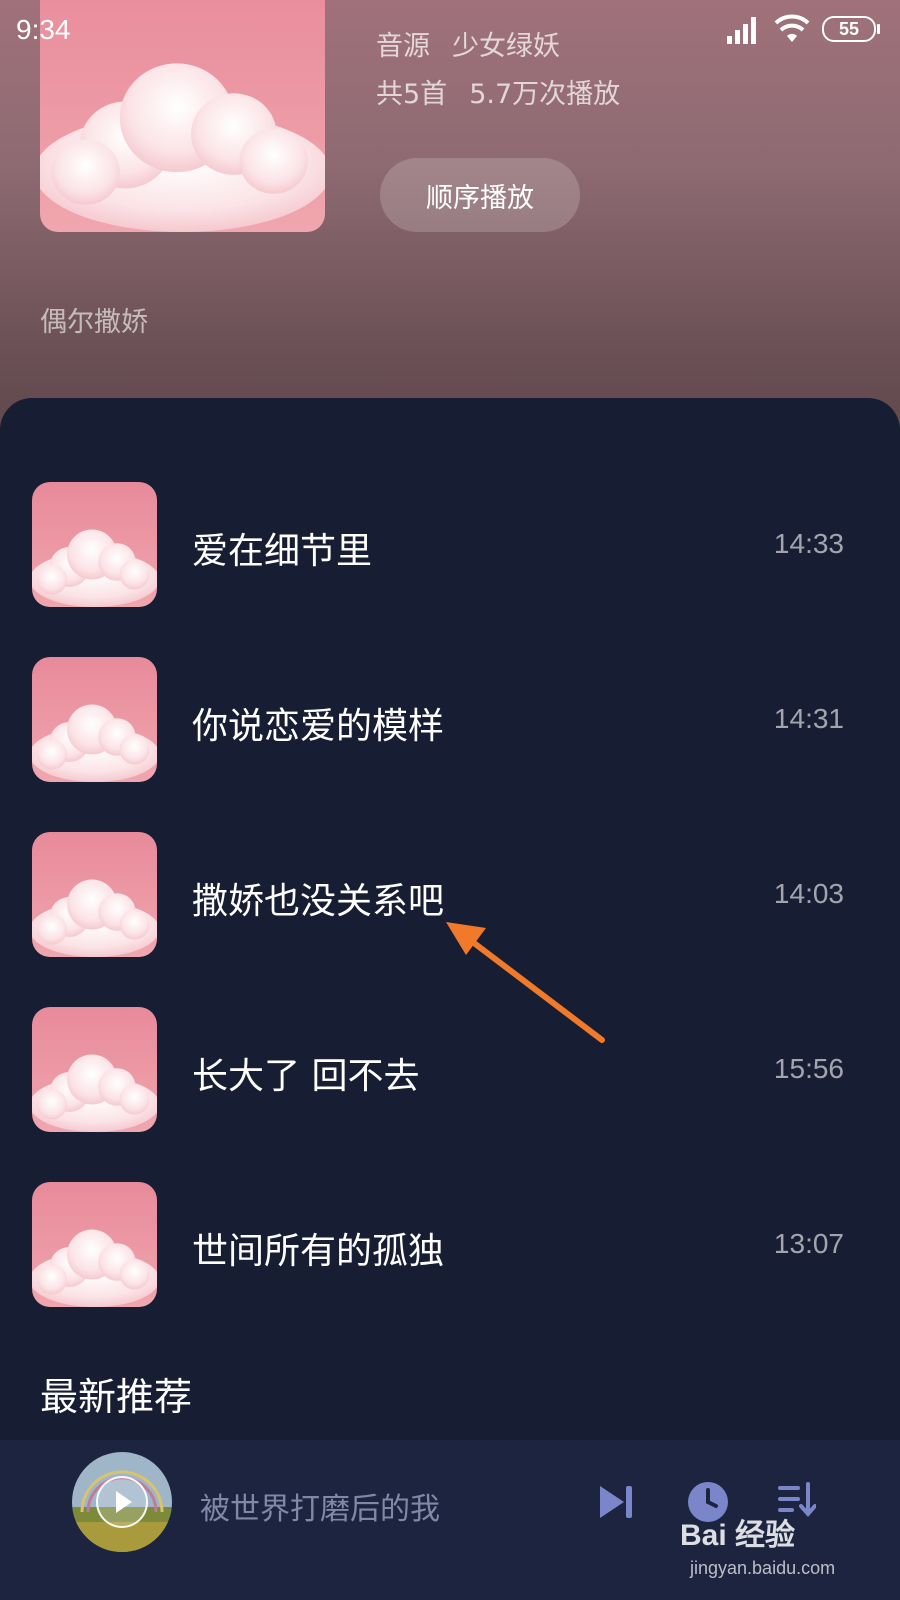 The image size is (900, 1600). I want to click on play-count: 5.7万次播放, so click(545, 94).